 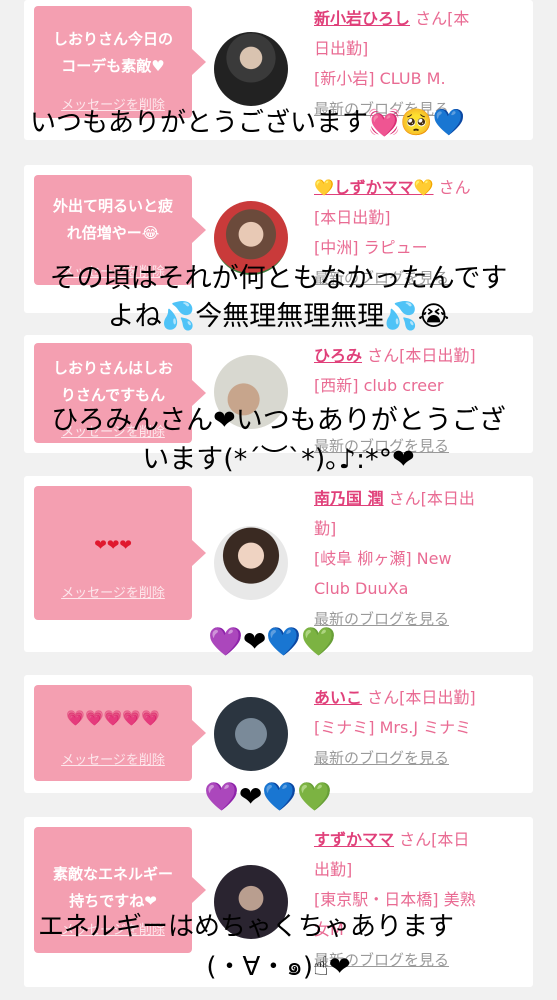 I want to click on status-text-2: [本日出勤], so click(x=352, y=217).